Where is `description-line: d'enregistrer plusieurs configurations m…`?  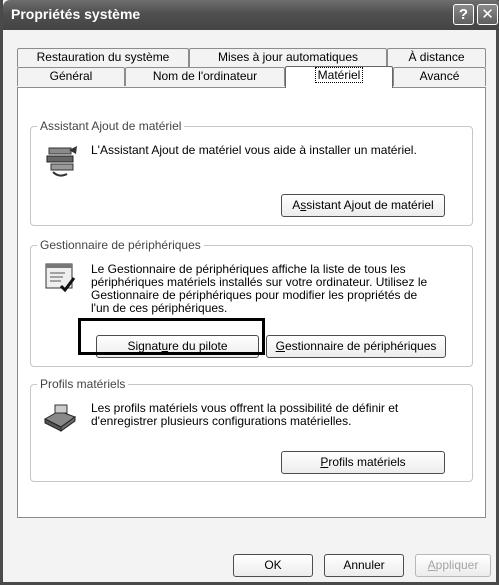
description-line: d'enregistrer plusieurs configurations m… is located at coordinates (221, 421).